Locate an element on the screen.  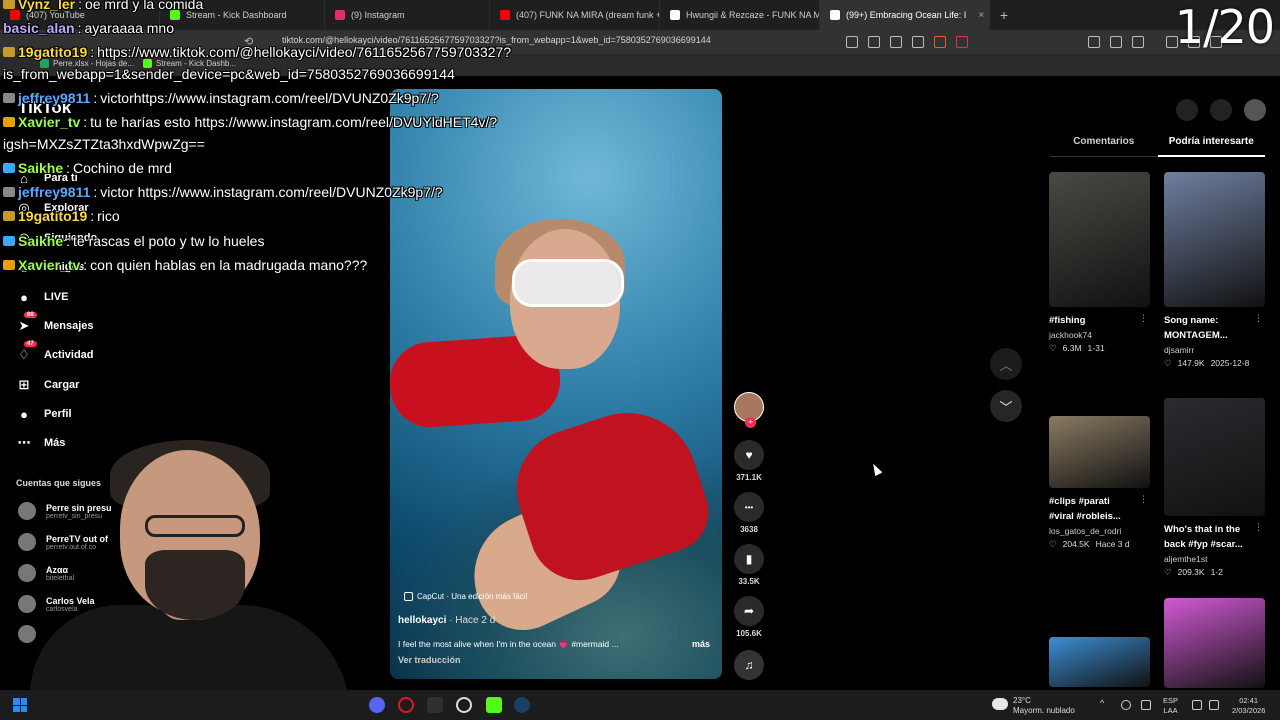
share-button: ➦ 105.6K is located at coordinates (749, 617).